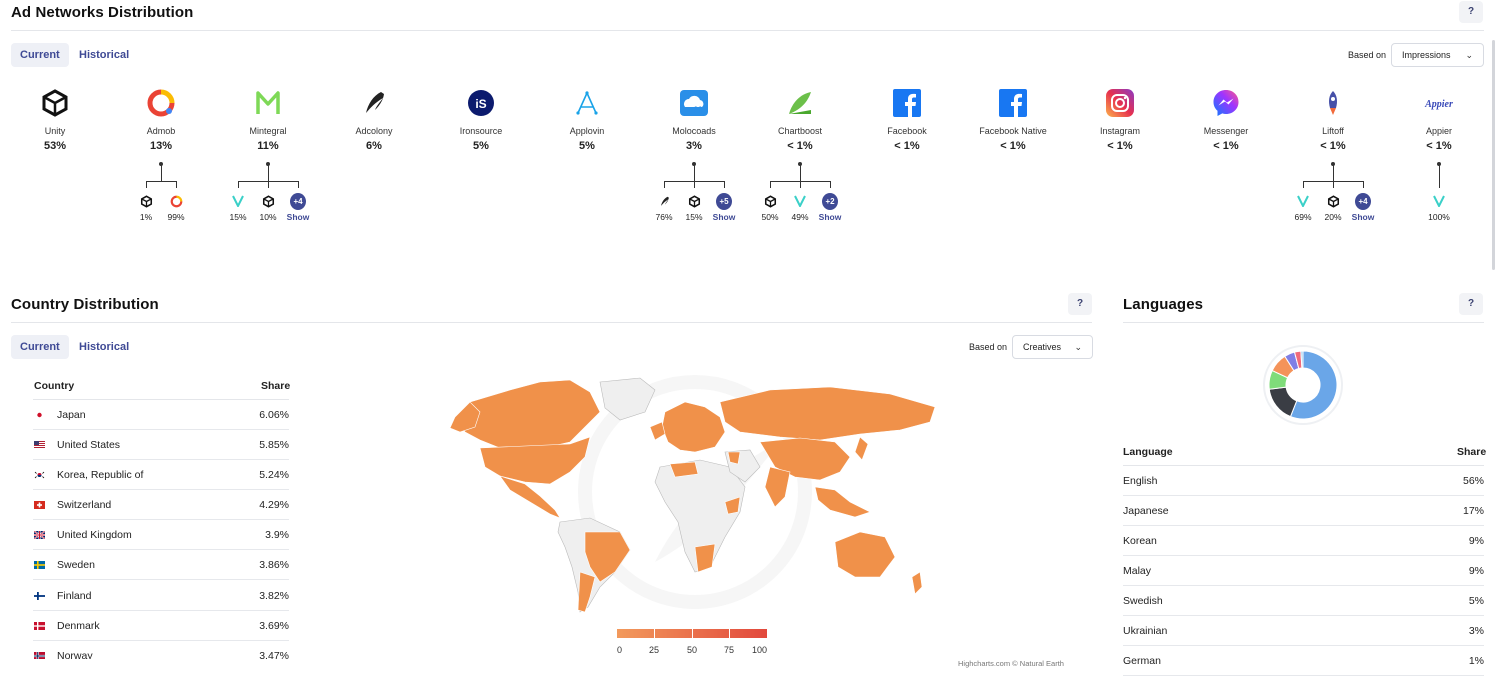  I want to click on subnet-unity: 10%, so click(268, 207).